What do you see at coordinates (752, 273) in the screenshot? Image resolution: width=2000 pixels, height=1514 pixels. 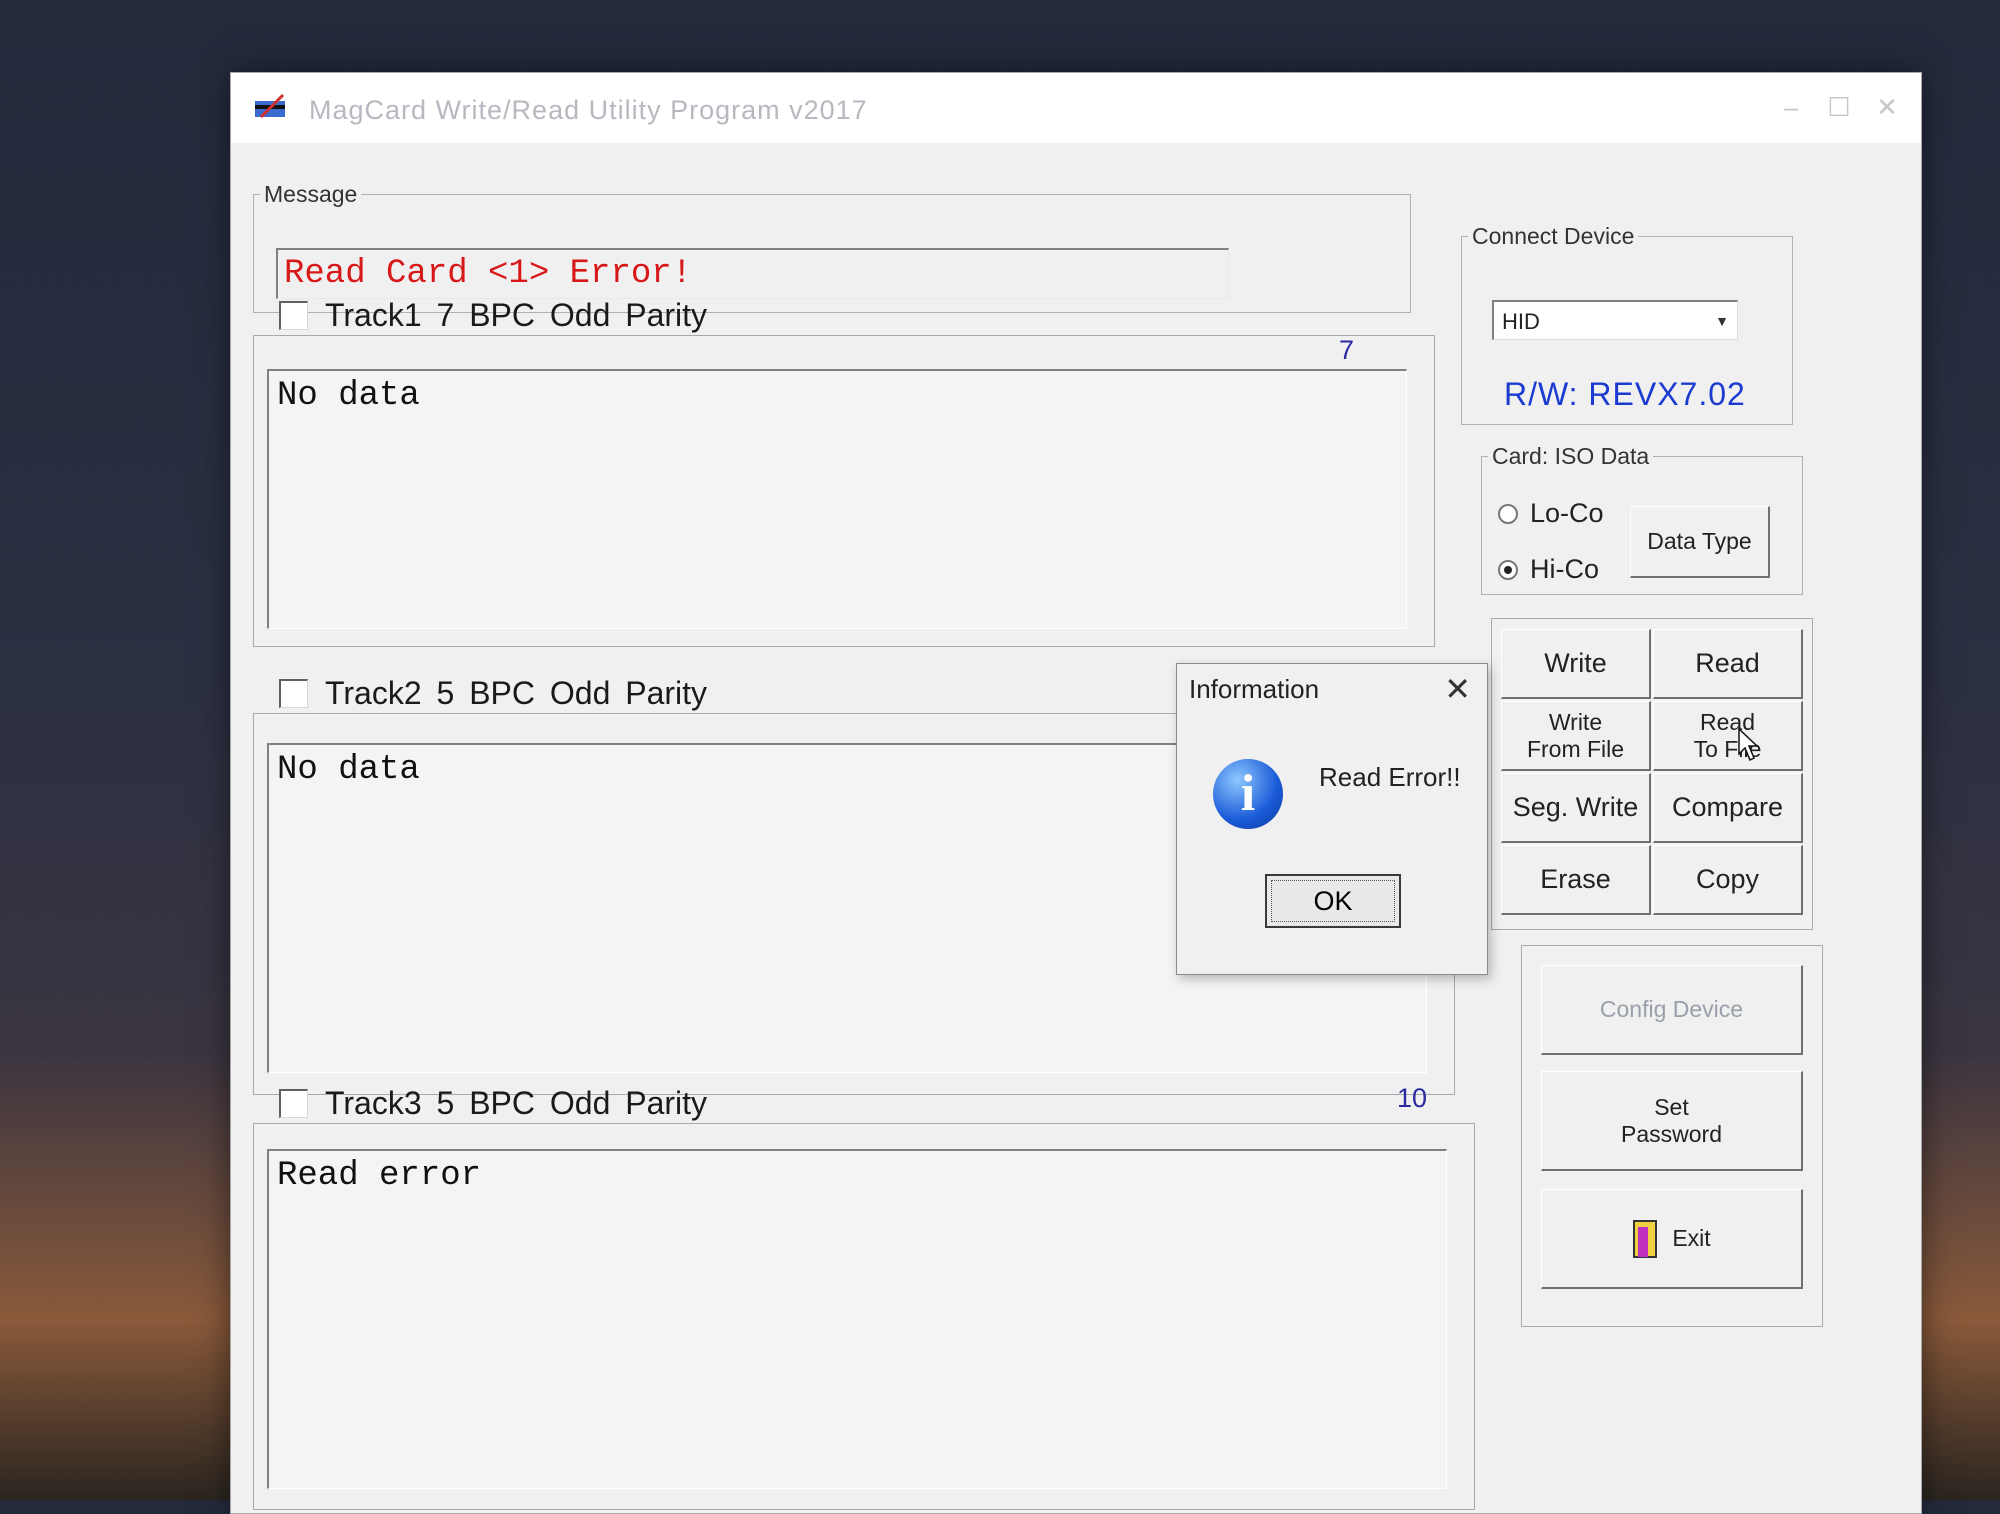 I see `message-text: Read Card <1> Error!` at bounding box center [752, 273].